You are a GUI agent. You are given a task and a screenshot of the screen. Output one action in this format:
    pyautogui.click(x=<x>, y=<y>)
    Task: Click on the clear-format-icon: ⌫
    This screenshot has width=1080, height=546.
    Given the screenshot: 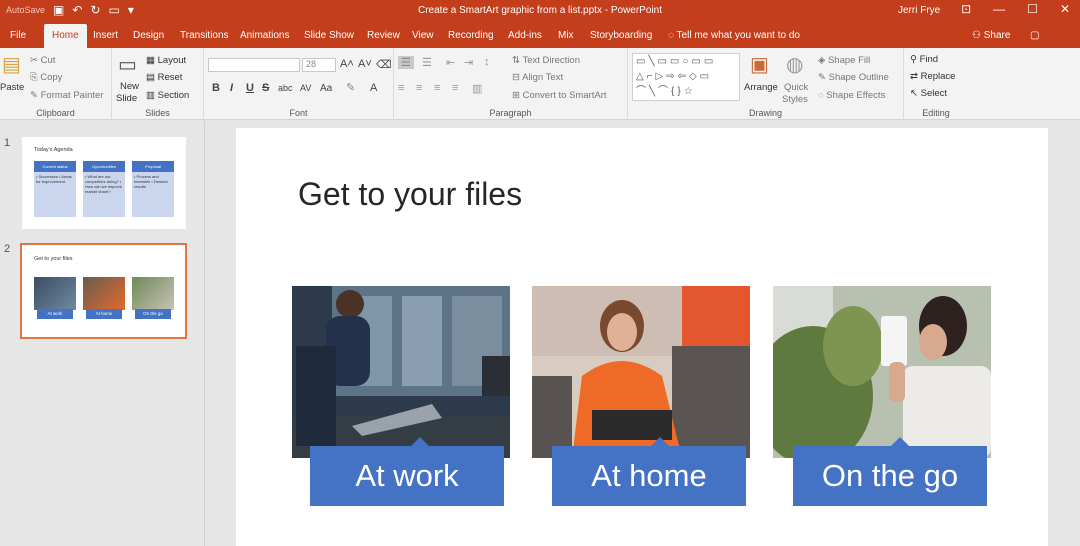 What is the action you would take?
    pyautogui.click(x=384, y=64)
    